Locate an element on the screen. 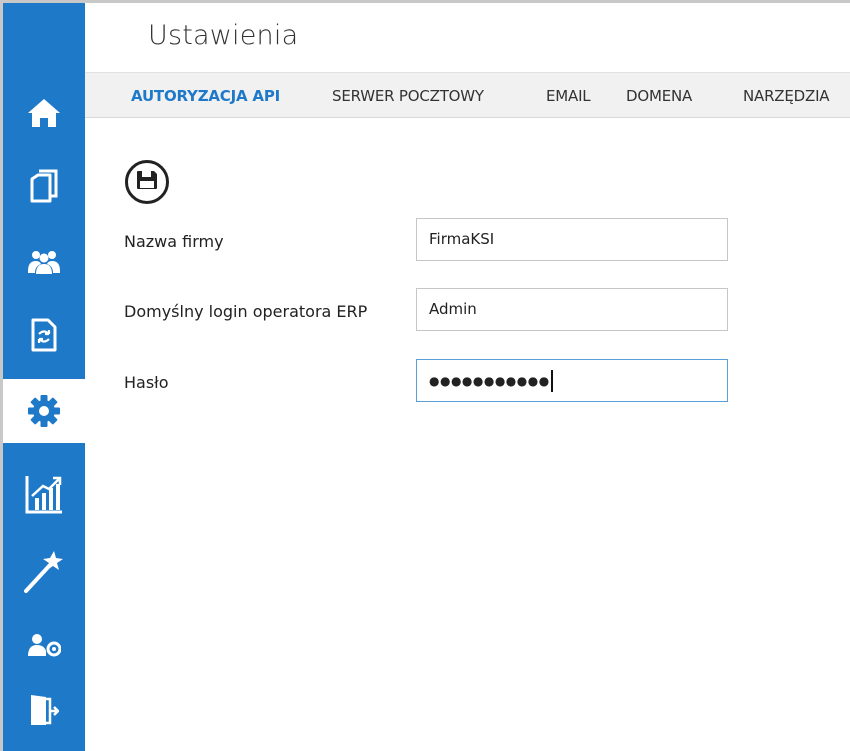 Image resolution: width=850 pixels, height=751 pixels. gear-icon is located at coordinates (44, 411).